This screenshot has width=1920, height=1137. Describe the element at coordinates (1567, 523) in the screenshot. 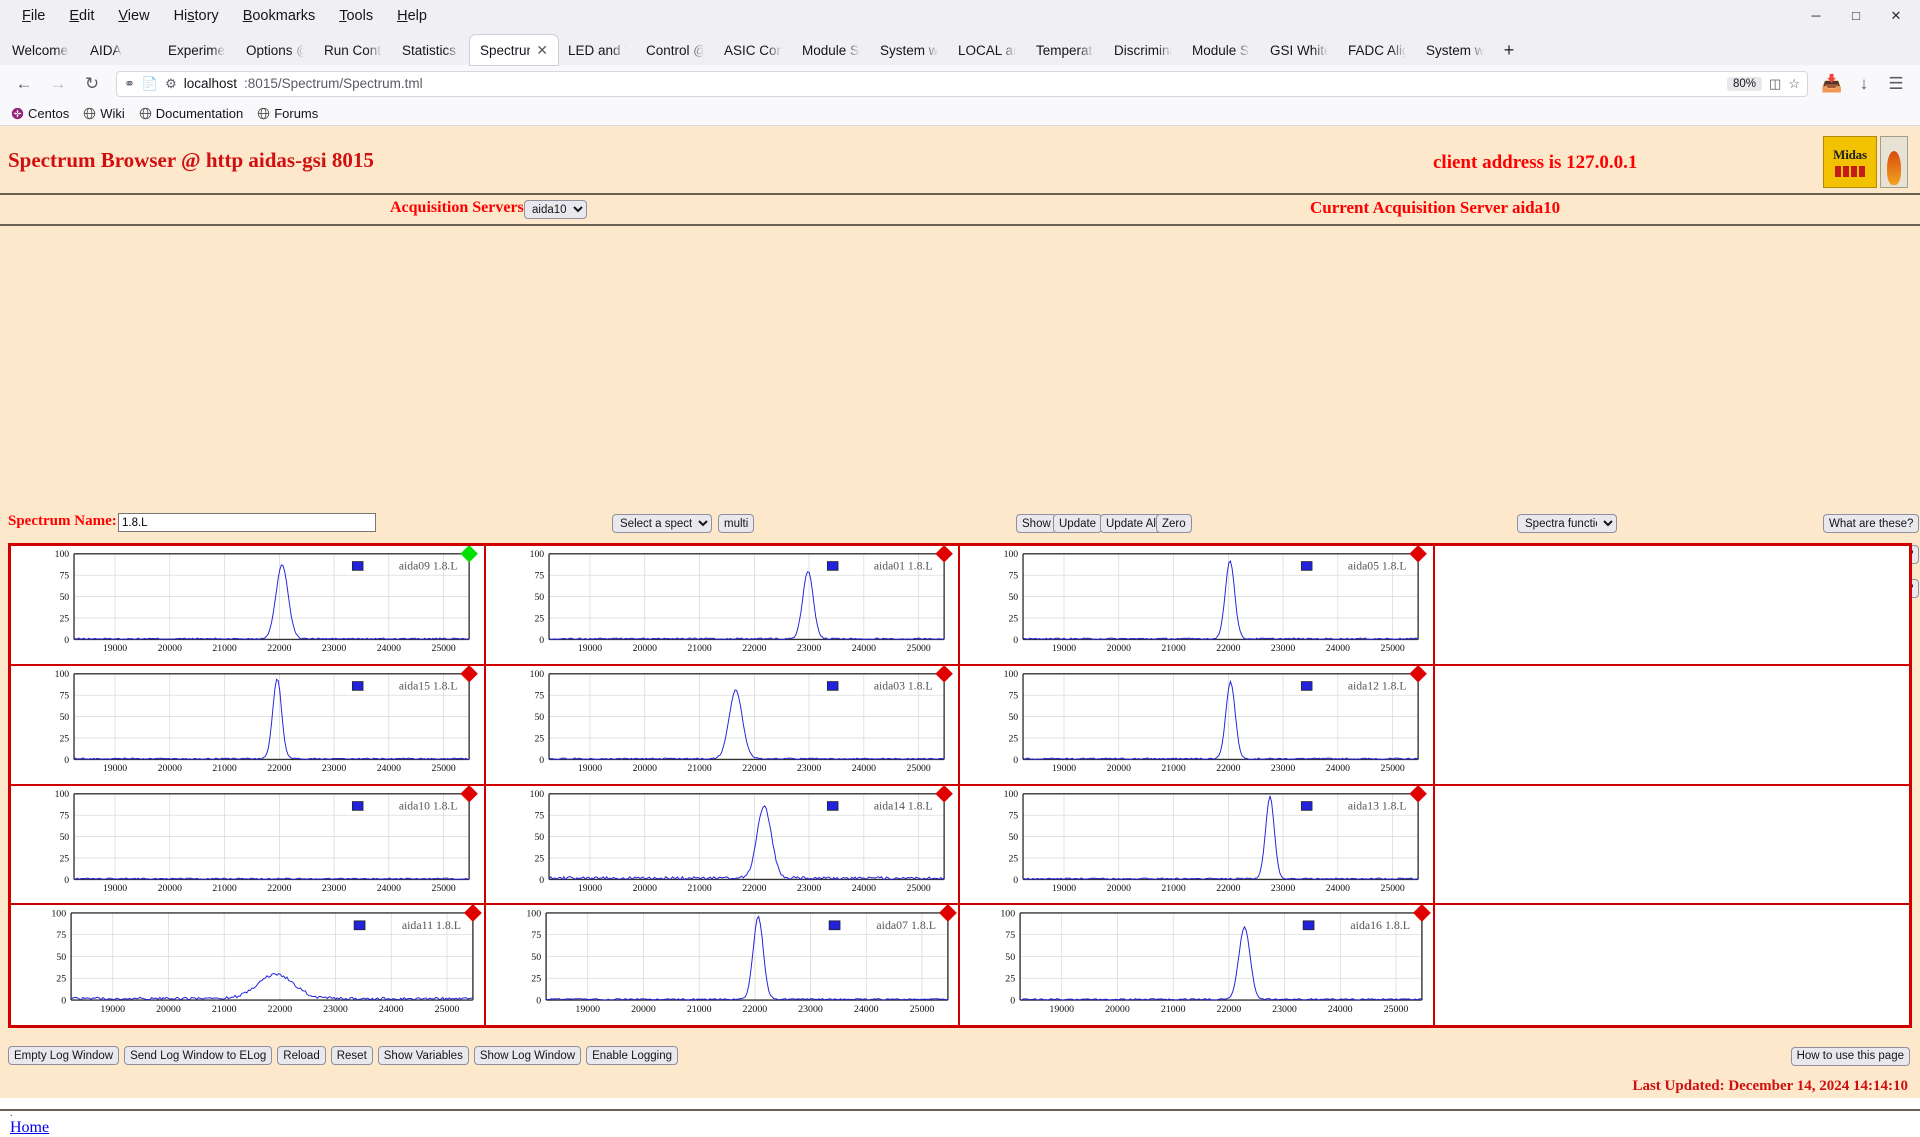

I see `spectra-functions-dropdown: Spectra functions` at that location.